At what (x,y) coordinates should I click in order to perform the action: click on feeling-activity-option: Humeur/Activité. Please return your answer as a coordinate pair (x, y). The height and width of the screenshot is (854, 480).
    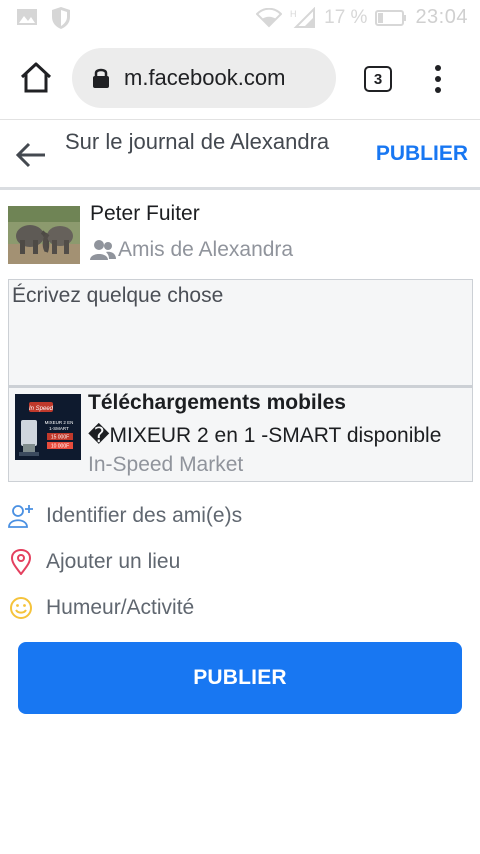
    Looking at the image, I should click on (240, 608).